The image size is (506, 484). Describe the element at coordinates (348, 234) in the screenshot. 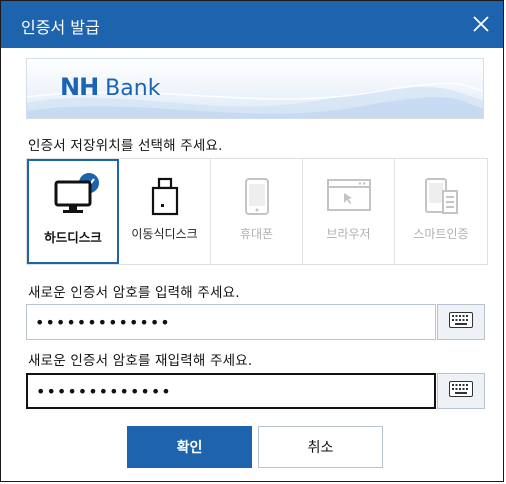

I see `location-label: 브라우저` at that location.